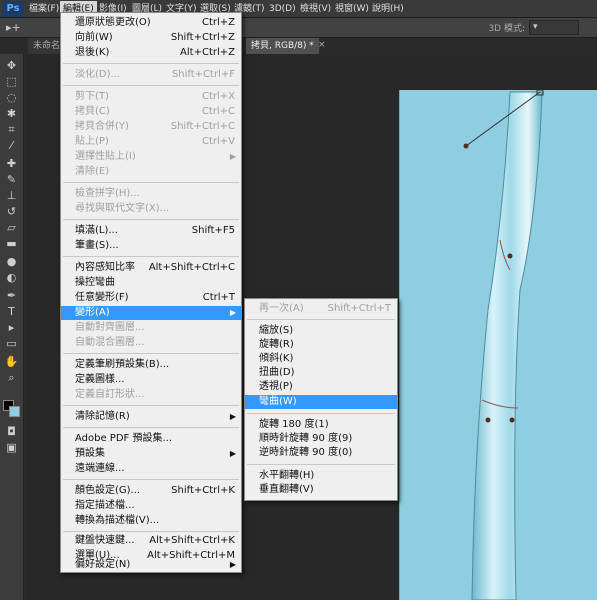 The image size is (597, 600). What do you see at coordinates (11, 211) in the screenshot?
I see `history-brush-icon: ↺` at bounding box center [11, 211].